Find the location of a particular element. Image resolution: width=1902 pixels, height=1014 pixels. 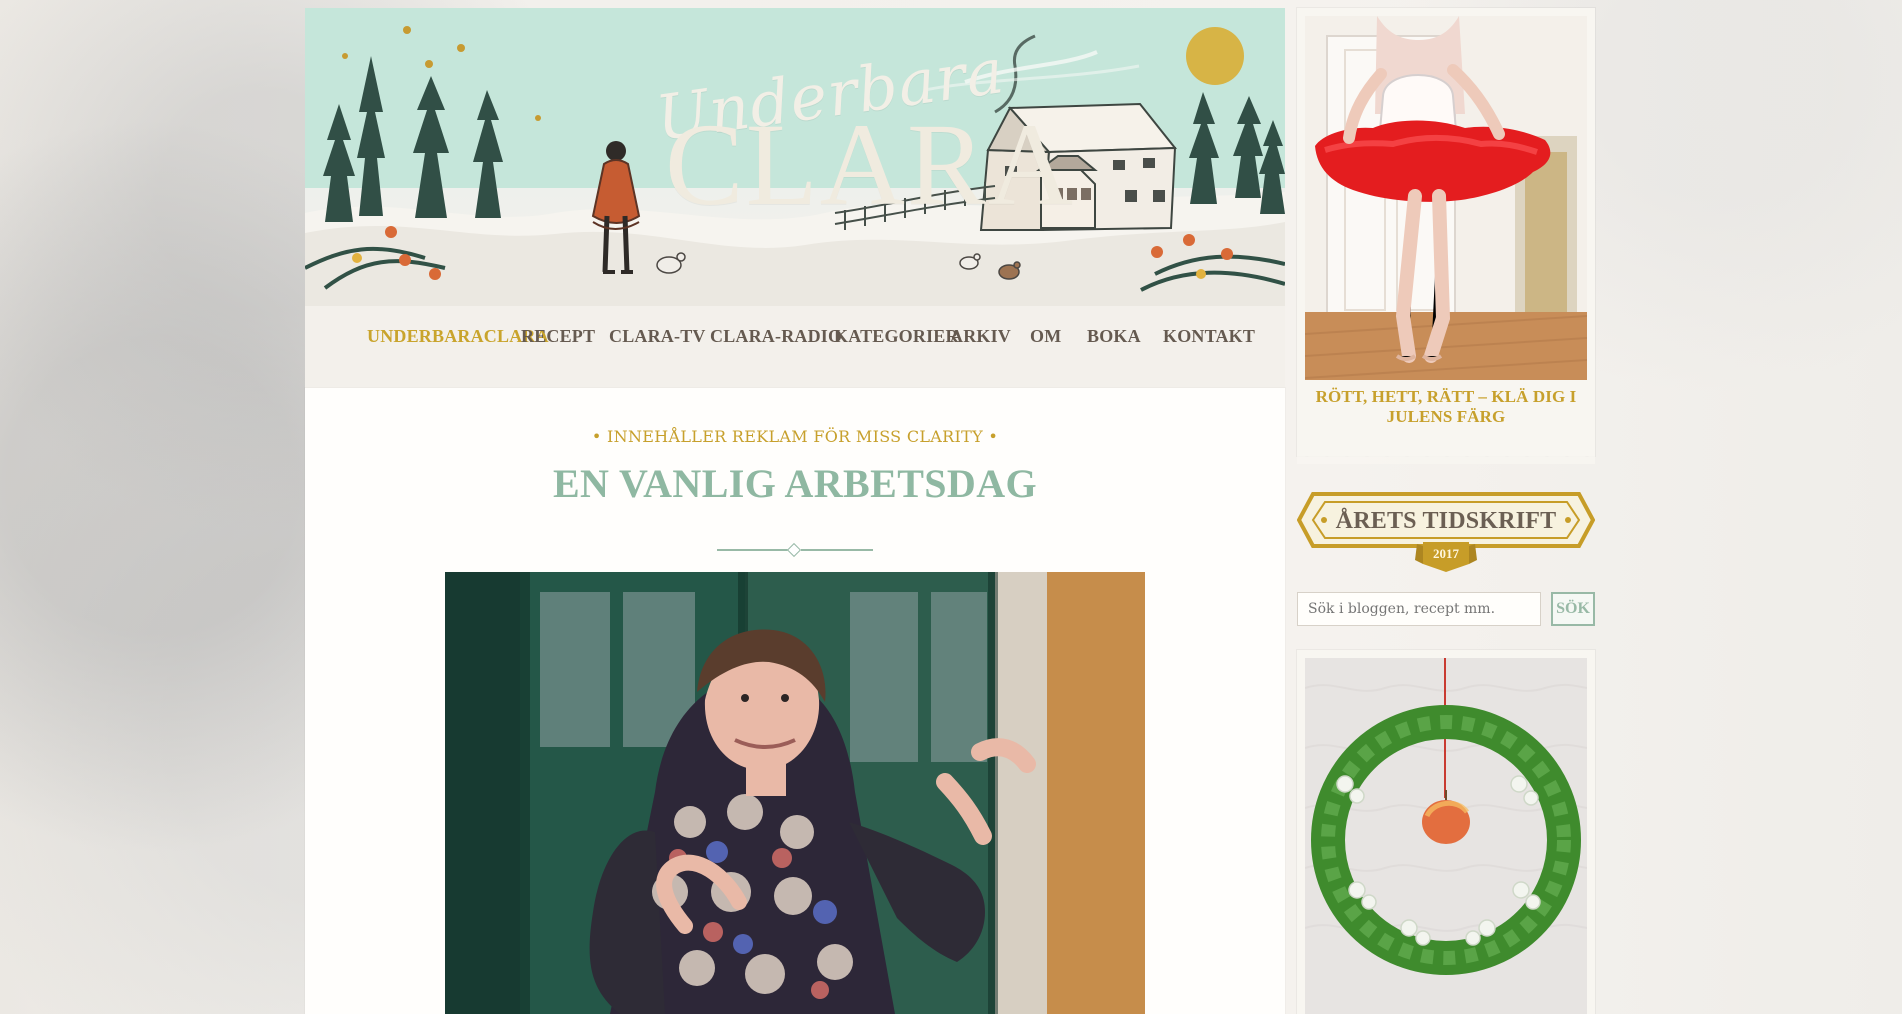

featured-photo is located at coordinates (1446, 198).